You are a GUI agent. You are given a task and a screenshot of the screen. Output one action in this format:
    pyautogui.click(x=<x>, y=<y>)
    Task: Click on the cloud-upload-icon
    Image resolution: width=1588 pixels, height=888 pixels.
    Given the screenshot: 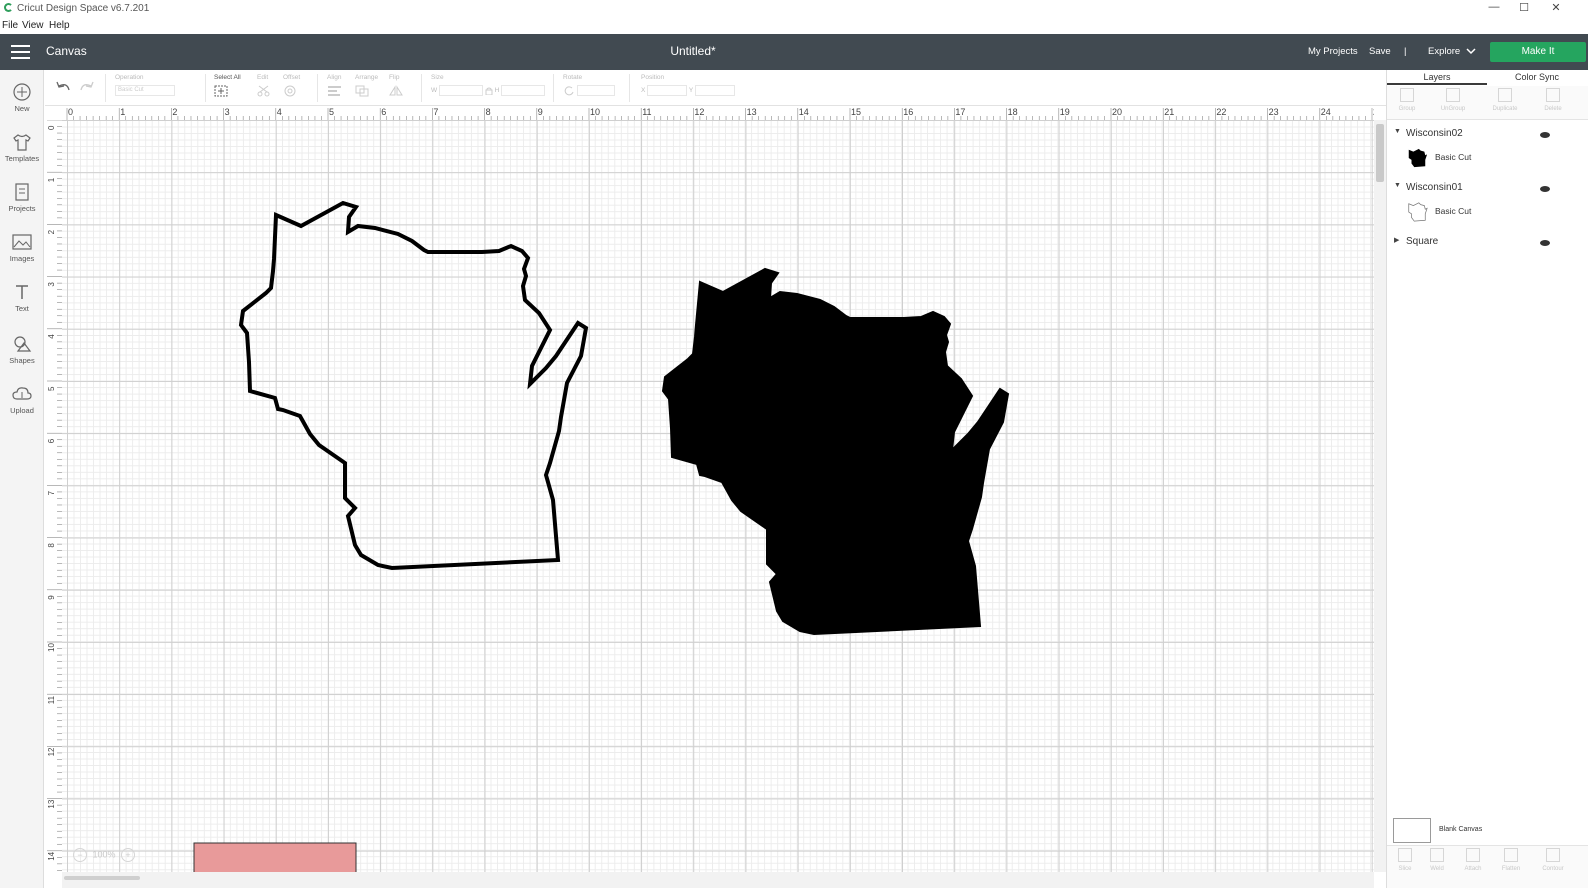 What is the action you would take?
    pyautogui.click(x=22, y=393)
    